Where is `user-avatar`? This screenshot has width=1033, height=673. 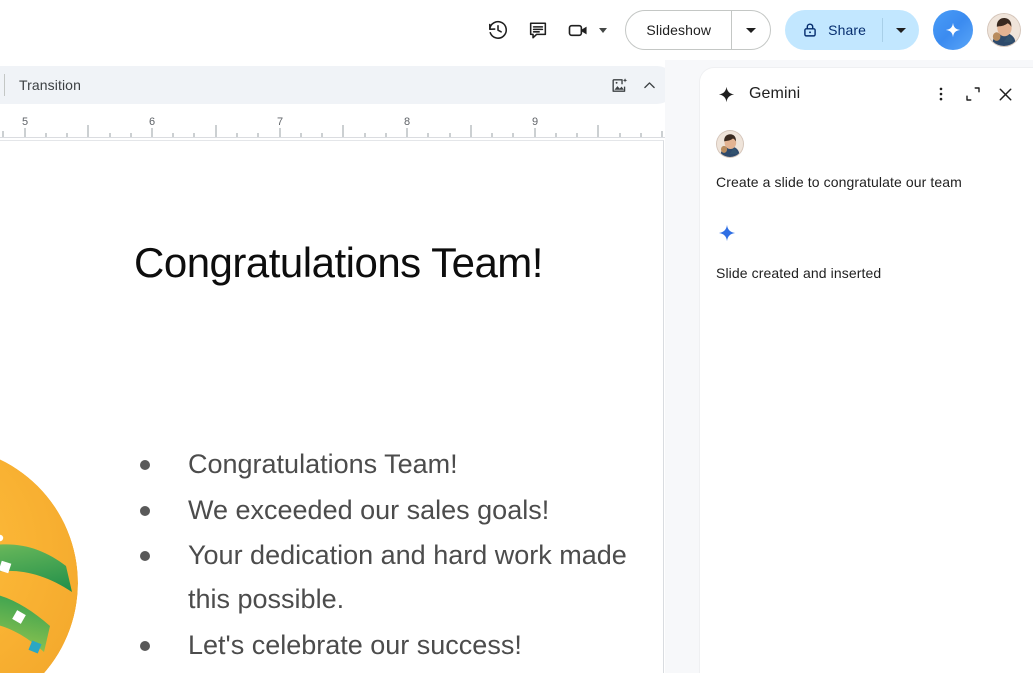 user-avatar is located at coordinates (730, 144).